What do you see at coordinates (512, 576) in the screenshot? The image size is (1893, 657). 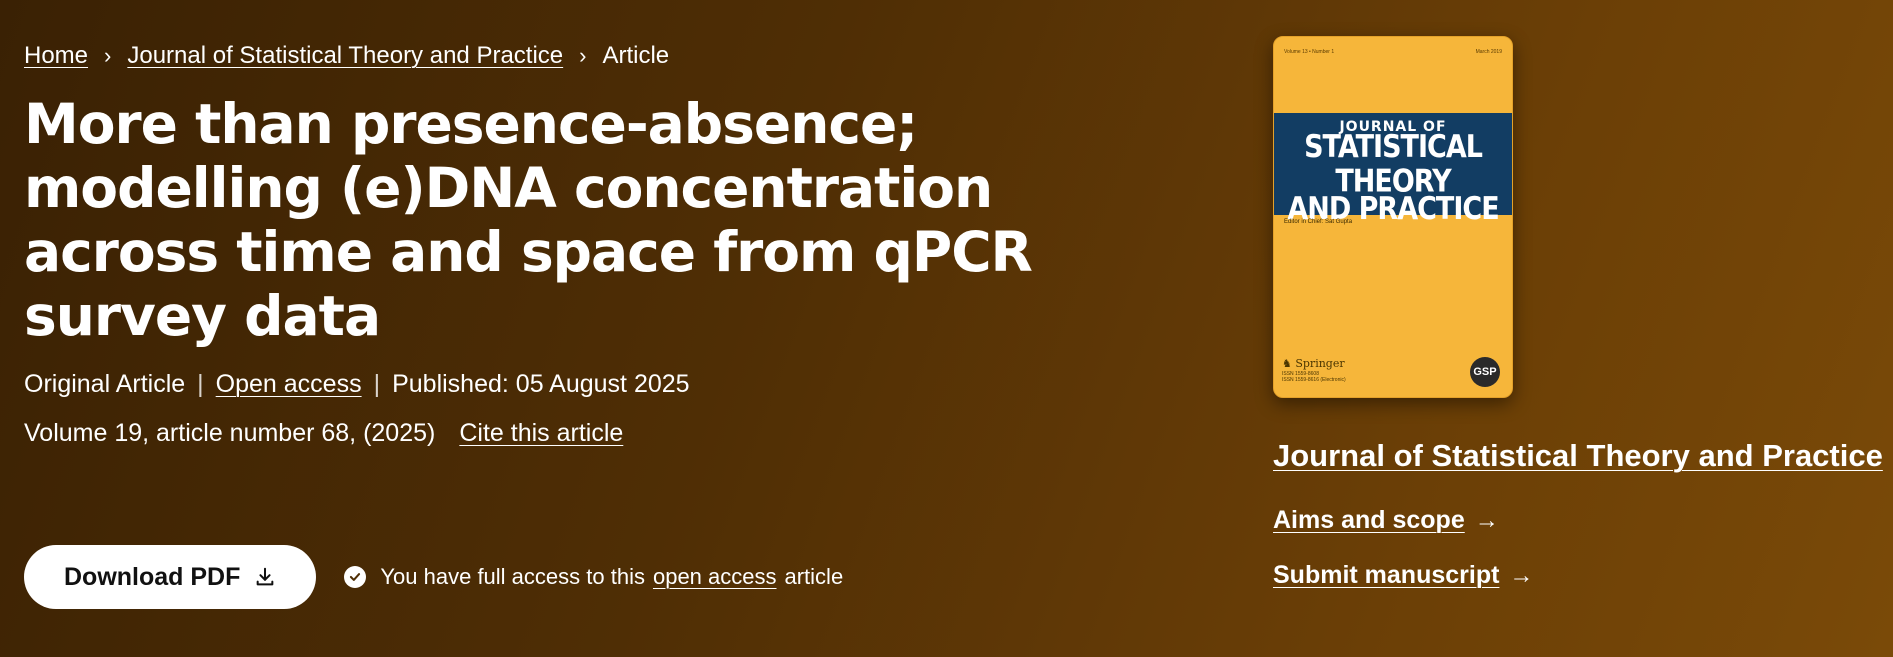 I see `access-prefix: You have full access to this` at bounding box center [512, 576].